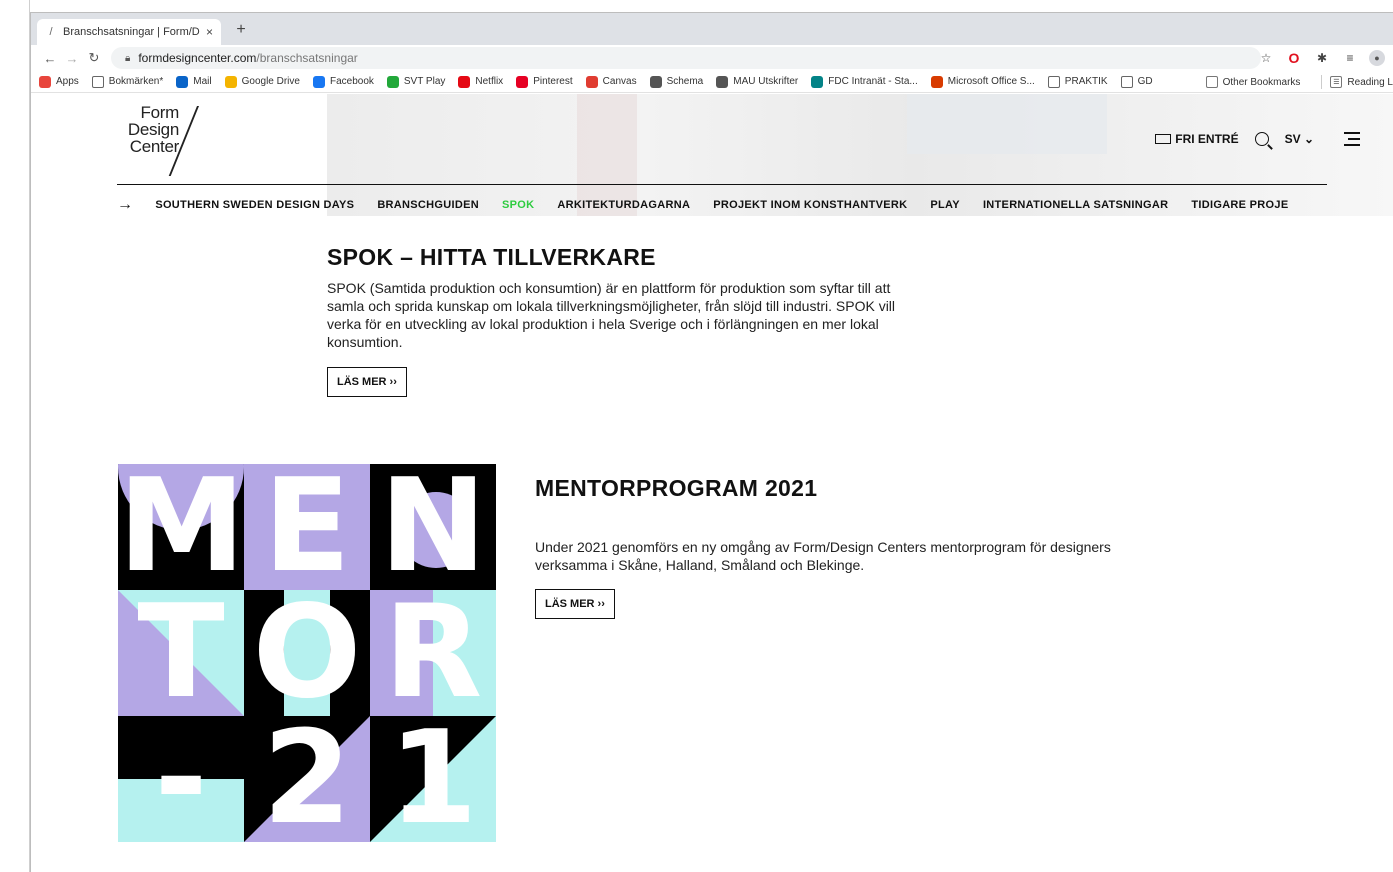  I want to click on free-entry-link: FRI ENTRÉ, so click(1197, 139).